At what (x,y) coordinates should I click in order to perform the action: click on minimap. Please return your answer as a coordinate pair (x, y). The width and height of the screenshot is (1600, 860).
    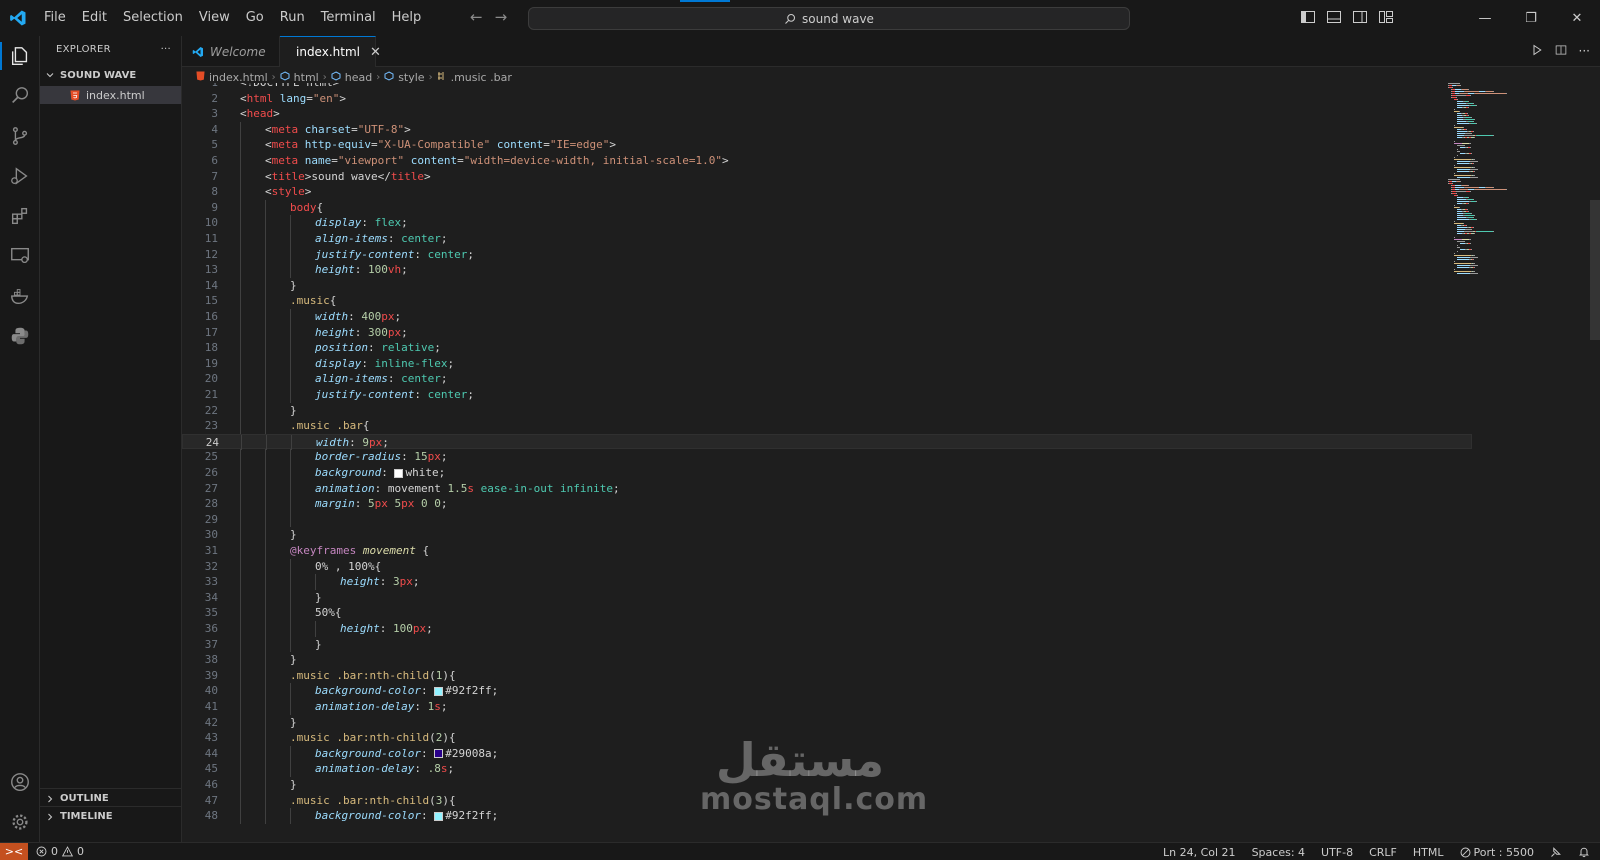
    Looking at the image, I should click on (1508, 183).